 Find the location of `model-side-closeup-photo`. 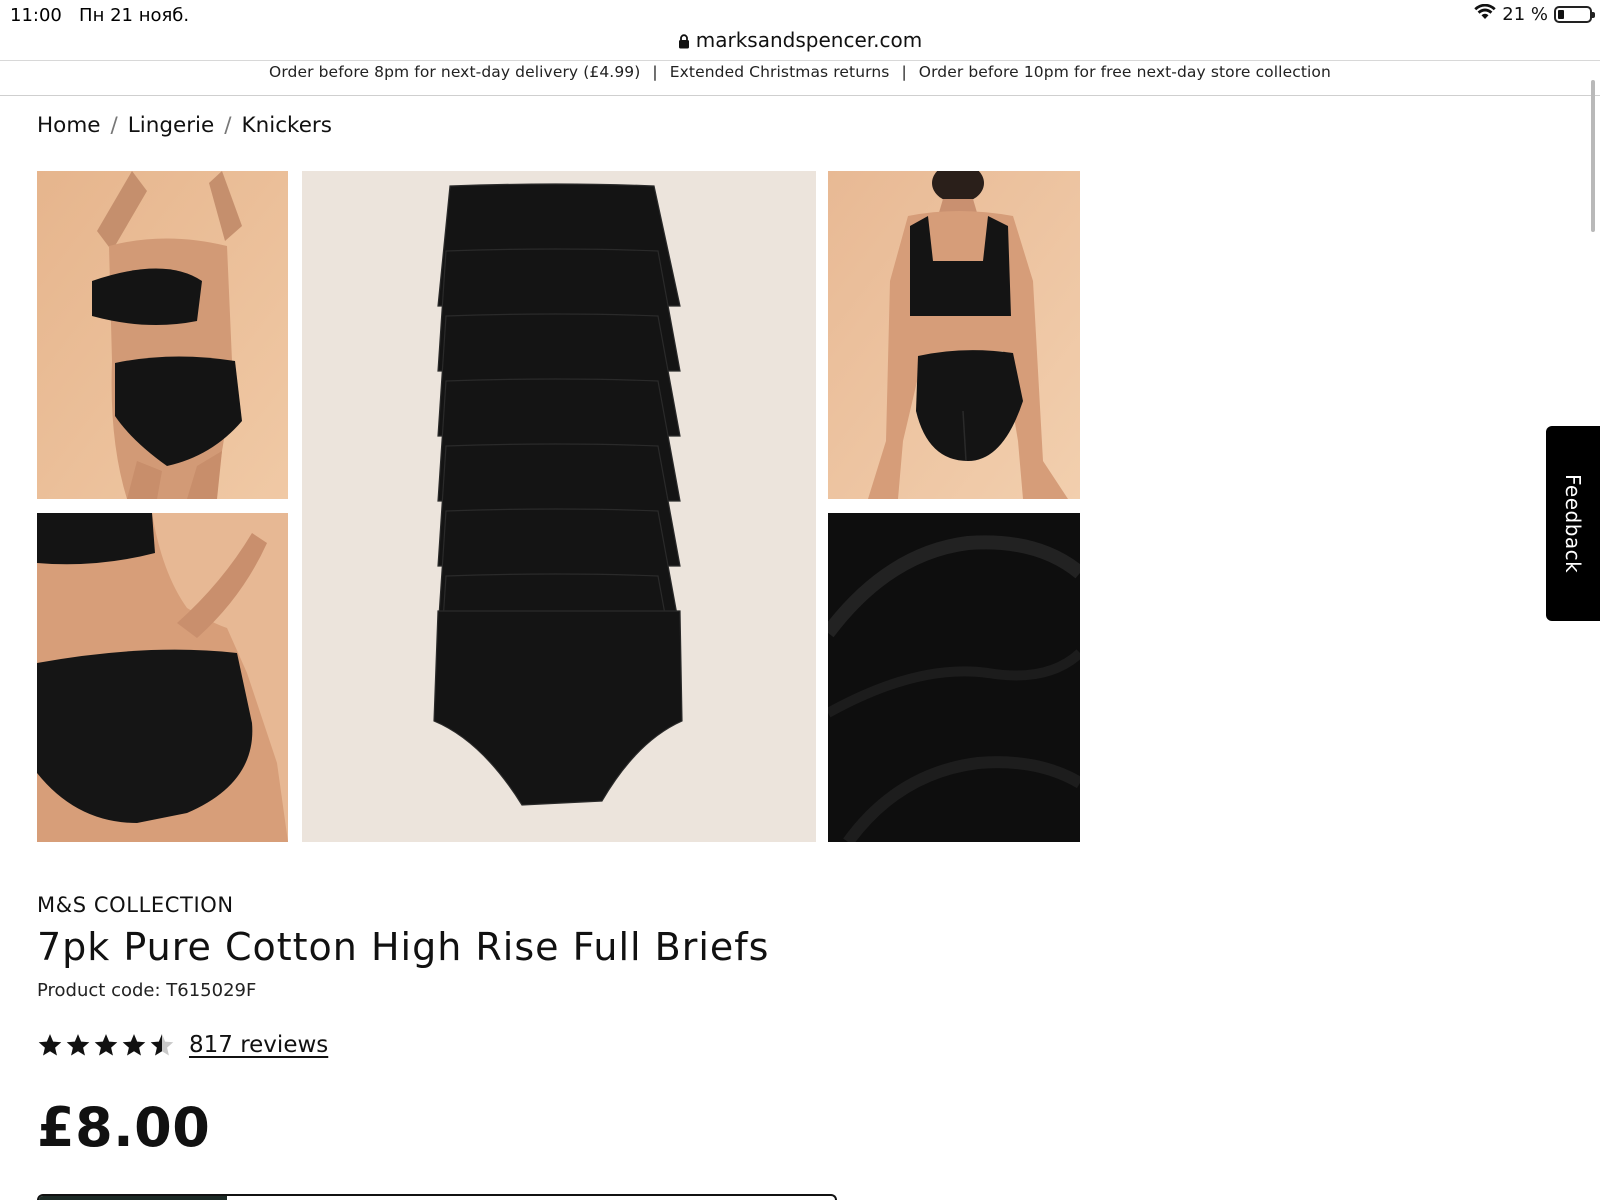

model-side-closeup-photo is located at coordinates (162, 677).